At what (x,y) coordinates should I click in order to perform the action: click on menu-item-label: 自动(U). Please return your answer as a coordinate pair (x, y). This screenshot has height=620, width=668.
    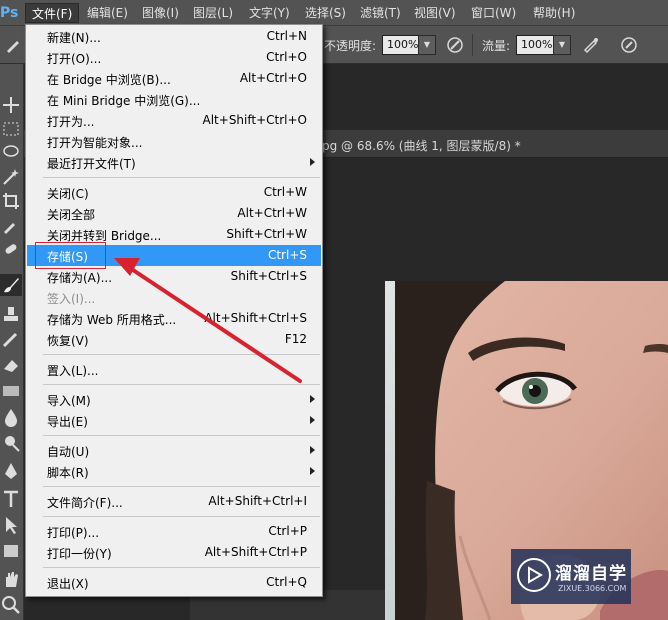
    Looking at the image, I should click on (68, 452).